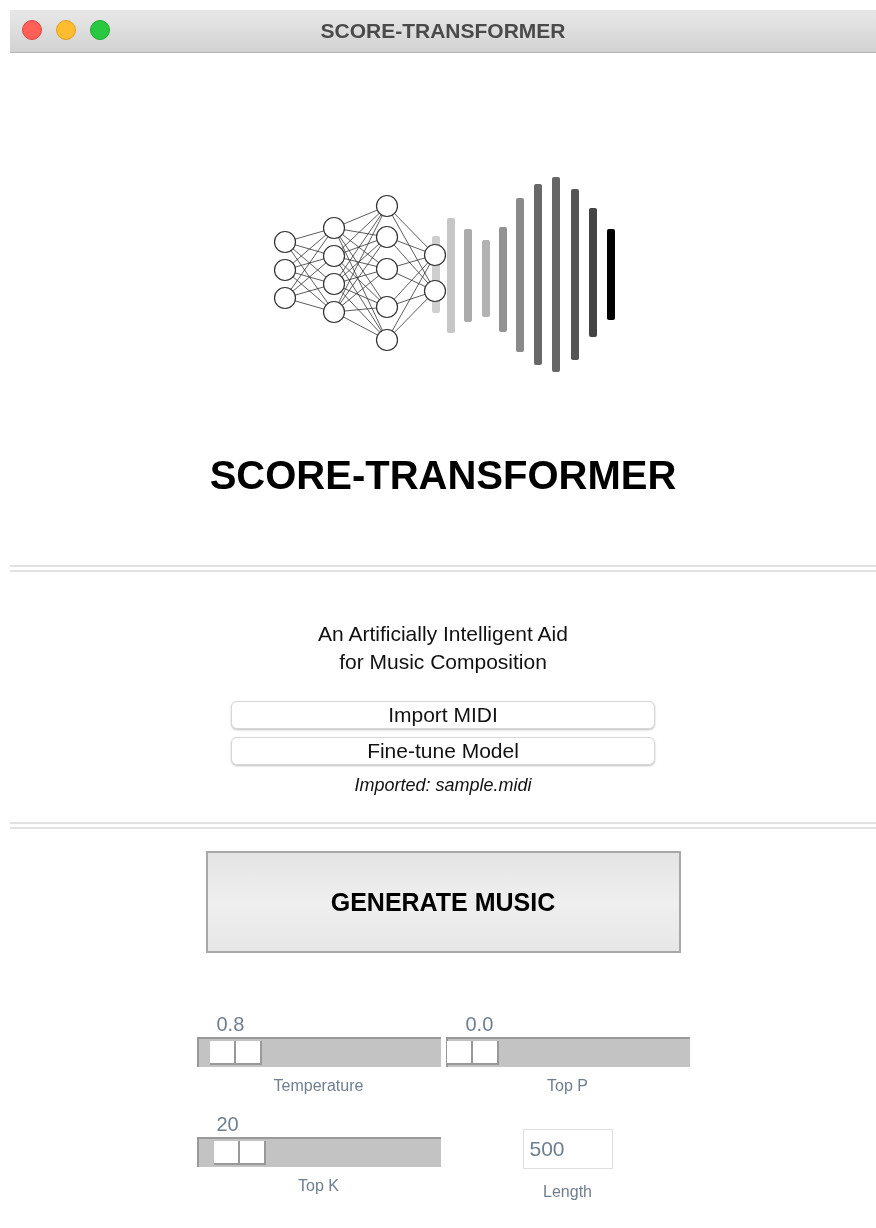  What do you see at coordinates (66, 30) in the screenshot?
I see `minimize-button` at bounding box center [66, 30].